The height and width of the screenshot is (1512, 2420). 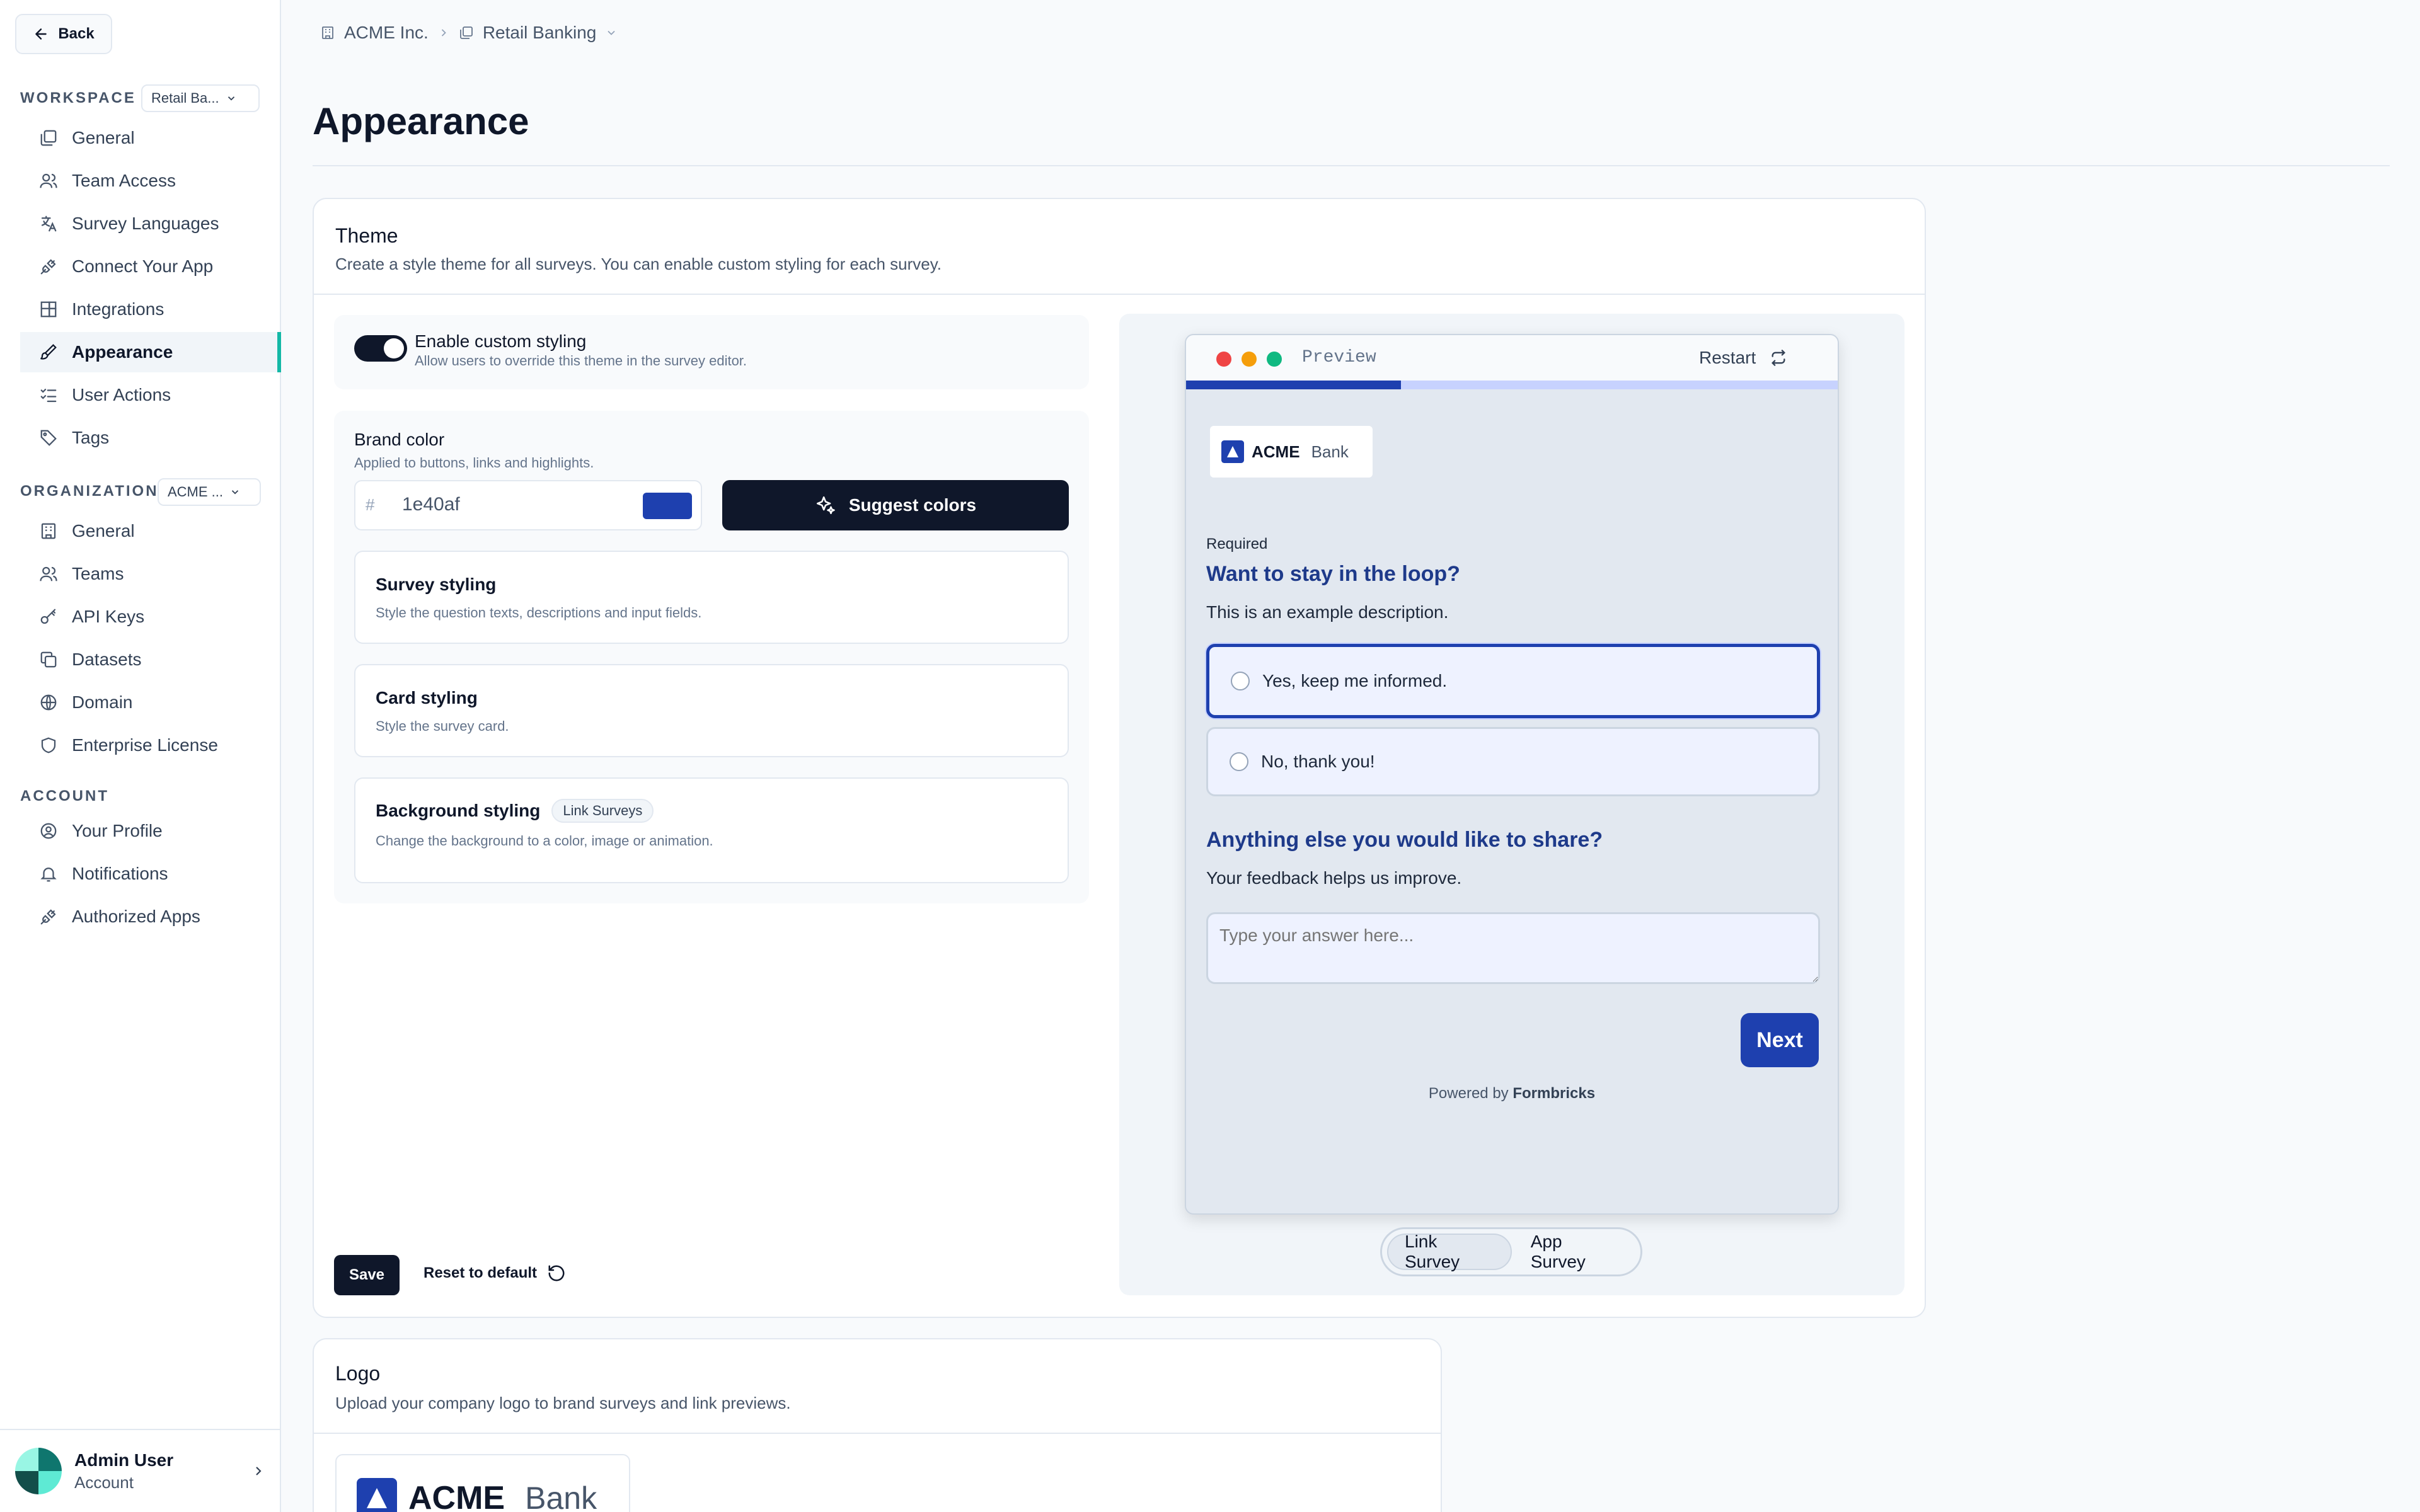 I want to click on tab-link-survey: Link Survey, so click(x=1450, y=1251).